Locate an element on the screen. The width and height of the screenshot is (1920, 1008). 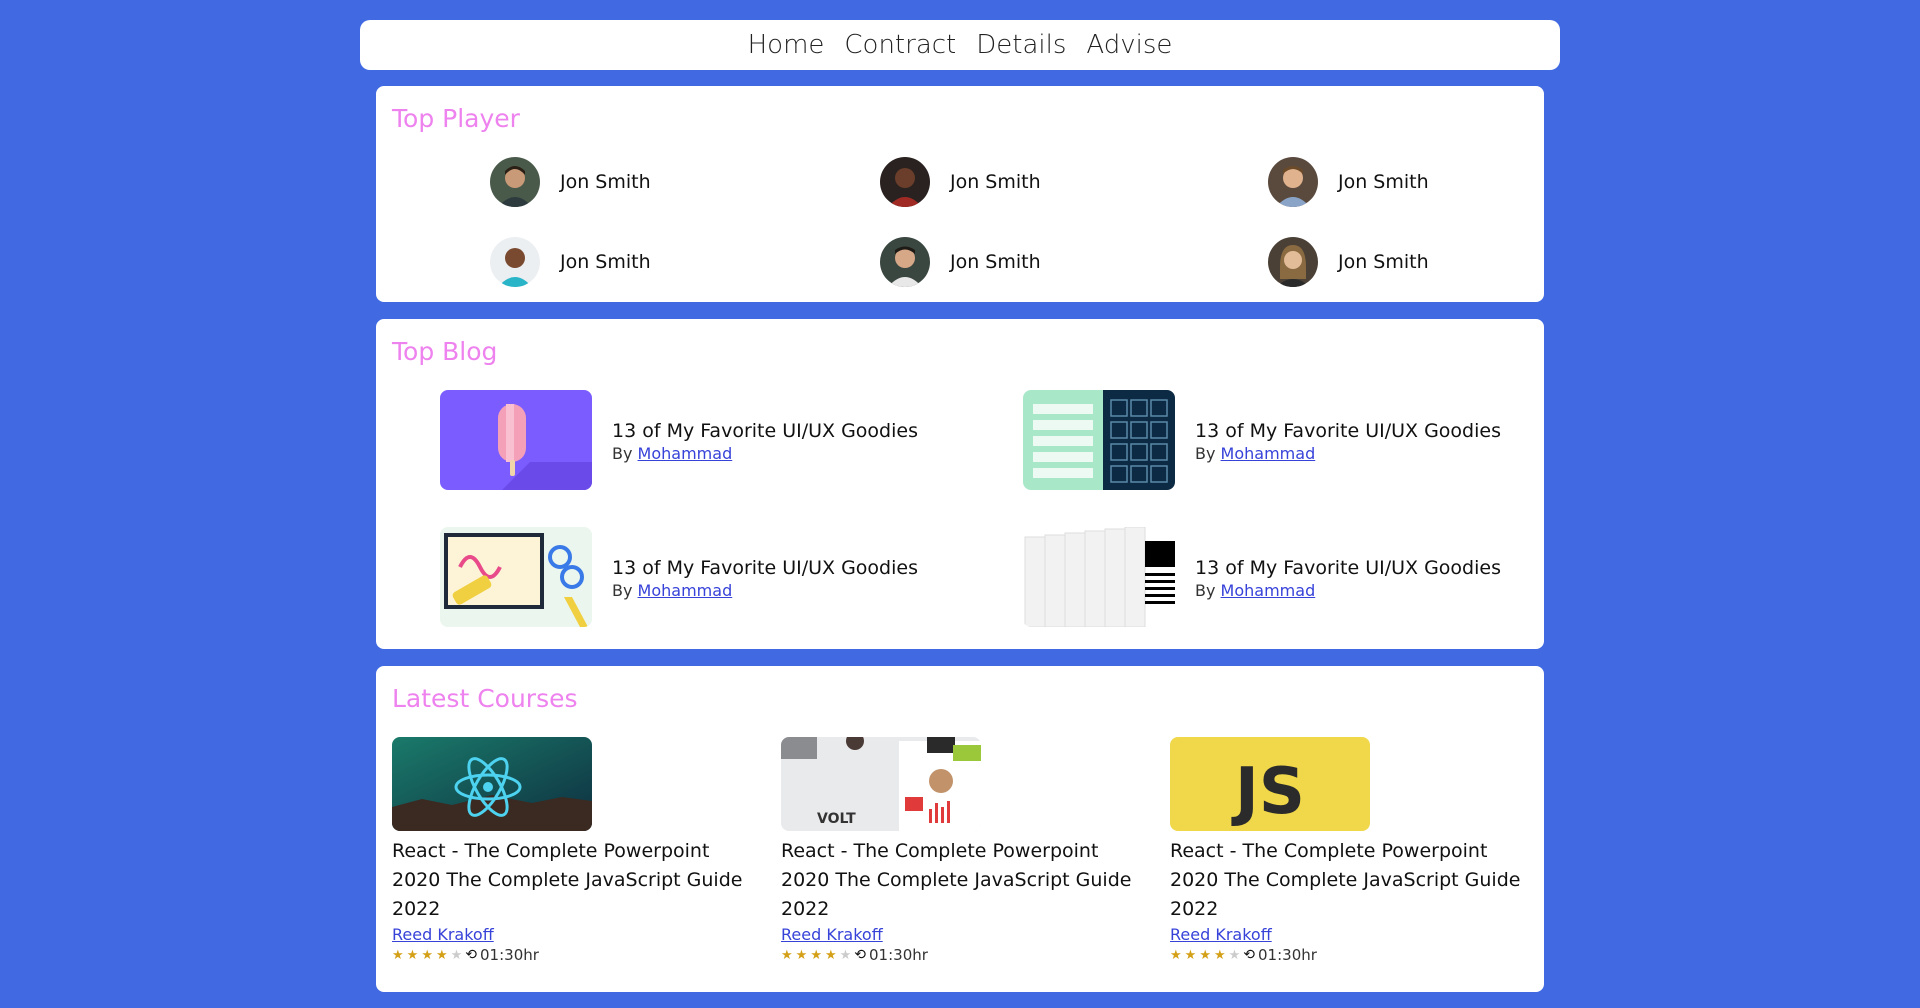
nav-contract-link: Contract is located at coordinates (900, 45).